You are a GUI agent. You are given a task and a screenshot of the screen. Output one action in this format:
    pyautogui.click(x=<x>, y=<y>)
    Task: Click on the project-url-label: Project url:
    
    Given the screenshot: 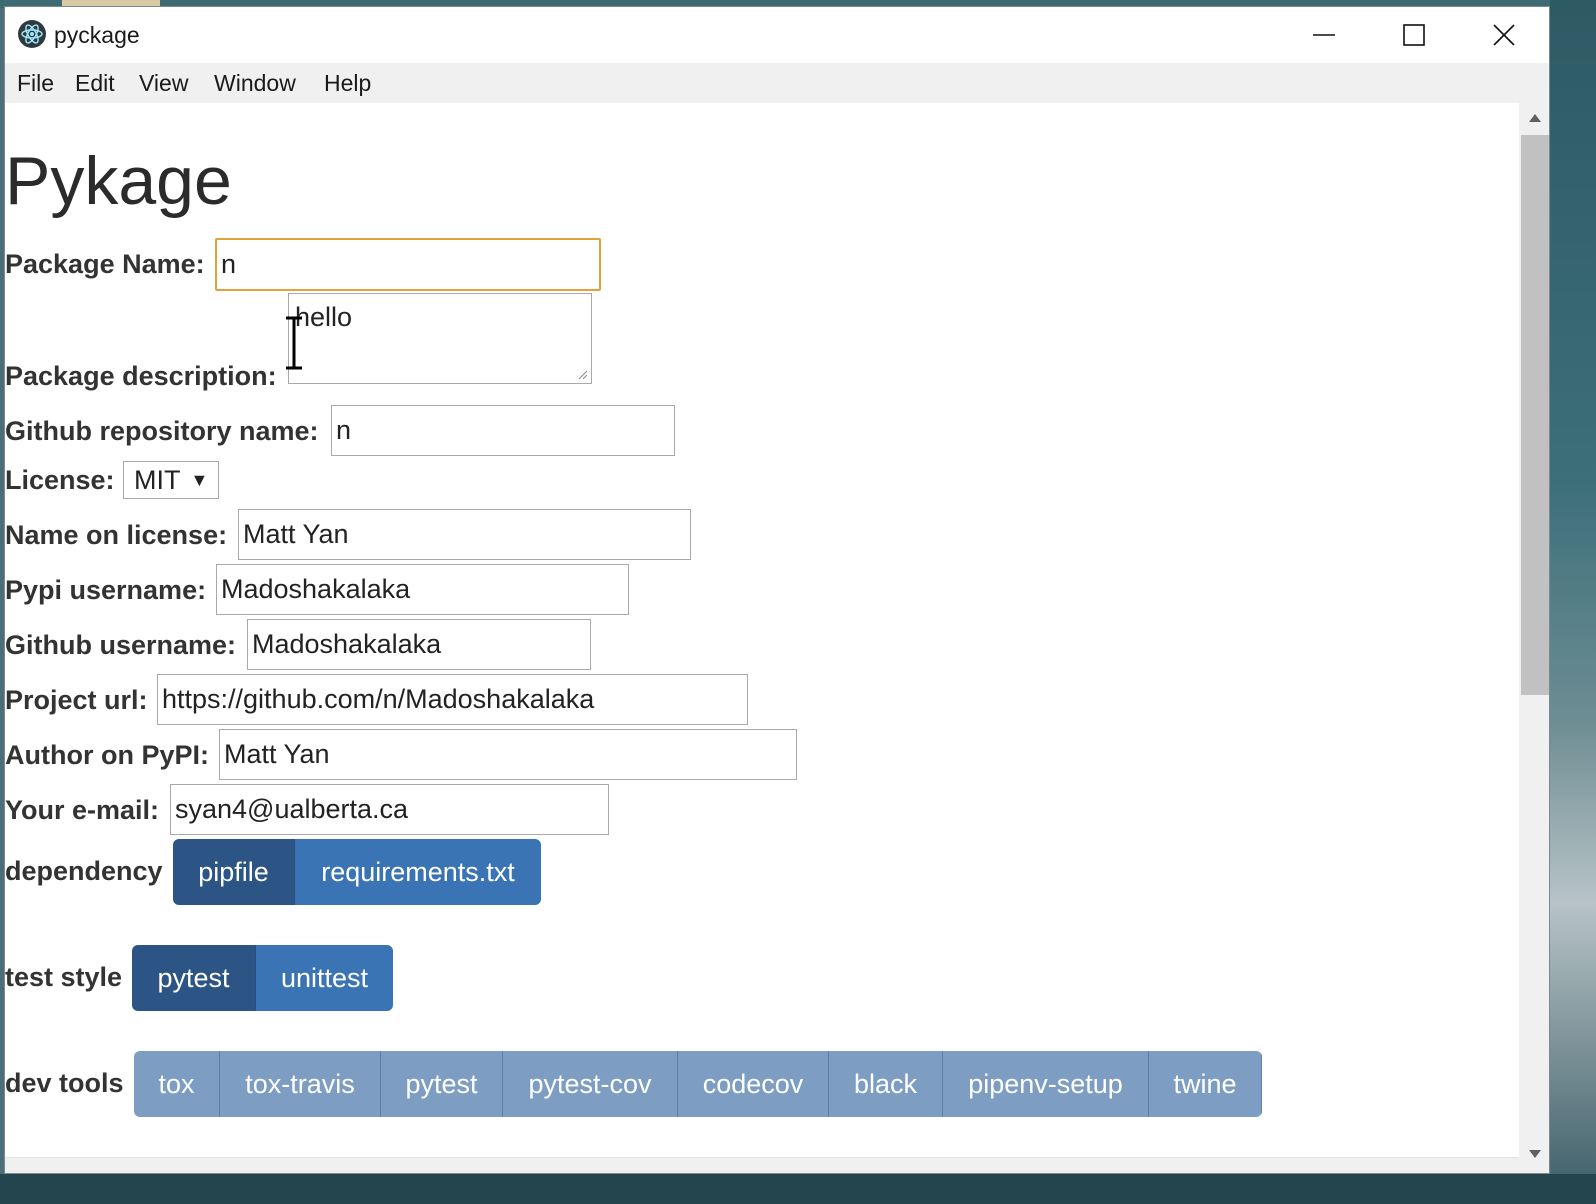 What is the action you would take?
    pyautogui.click(x=76, y=700)
    